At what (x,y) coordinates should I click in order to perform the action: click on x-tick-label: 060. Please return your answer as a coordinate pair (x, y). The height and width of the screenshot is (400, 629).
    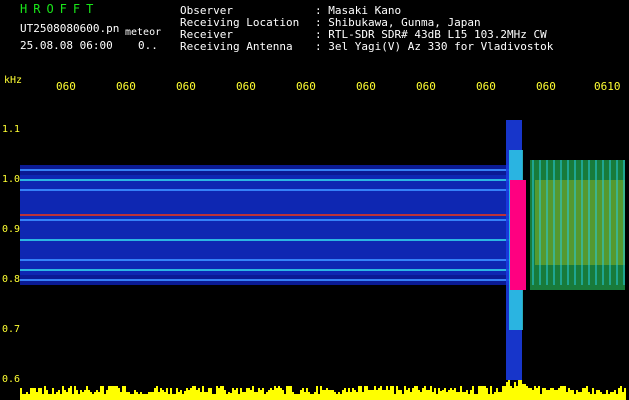
    Looking at the image, I should click on (306, 86).